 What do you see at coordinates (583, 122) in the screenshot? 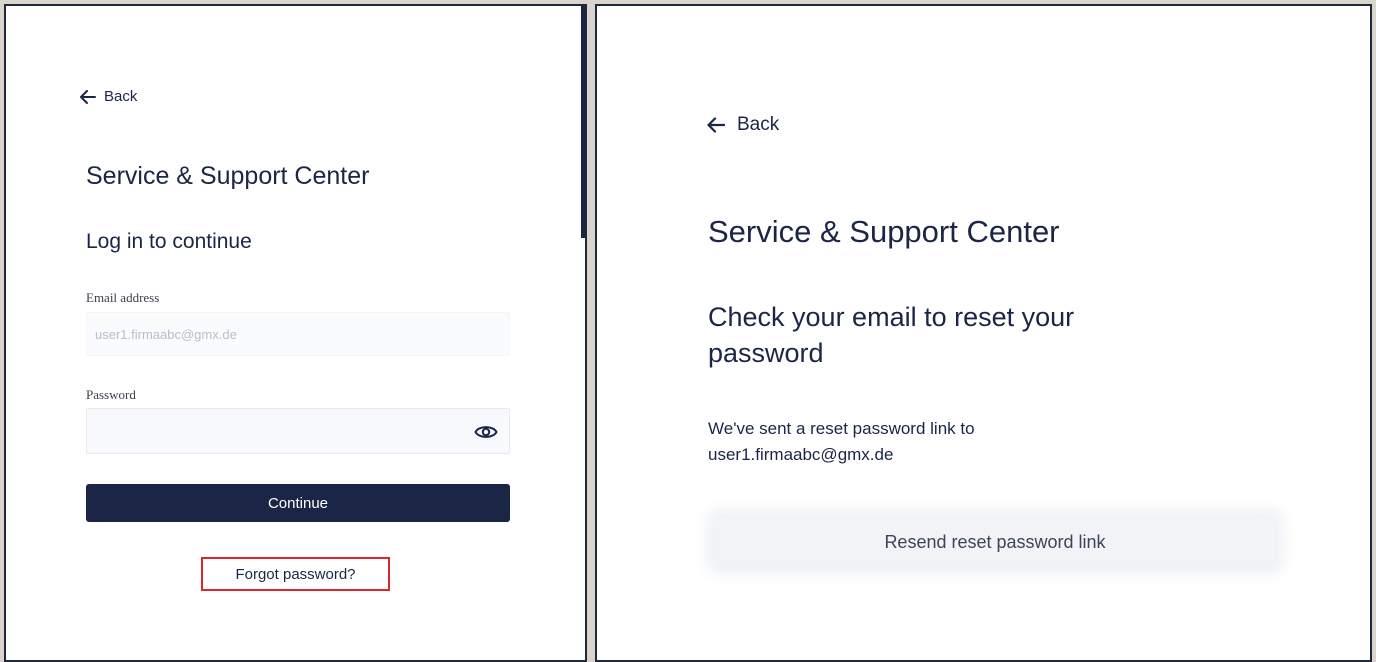
I see `scrollbar` at bounding box center [583, 122].